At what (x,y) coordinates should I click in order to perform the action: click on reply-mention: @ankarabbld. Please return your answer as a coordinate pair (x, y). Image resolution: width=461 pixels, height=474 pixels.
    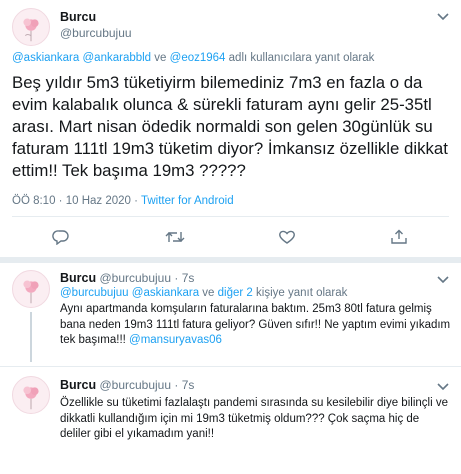
    Looking at the image, I should click on (117, 58).